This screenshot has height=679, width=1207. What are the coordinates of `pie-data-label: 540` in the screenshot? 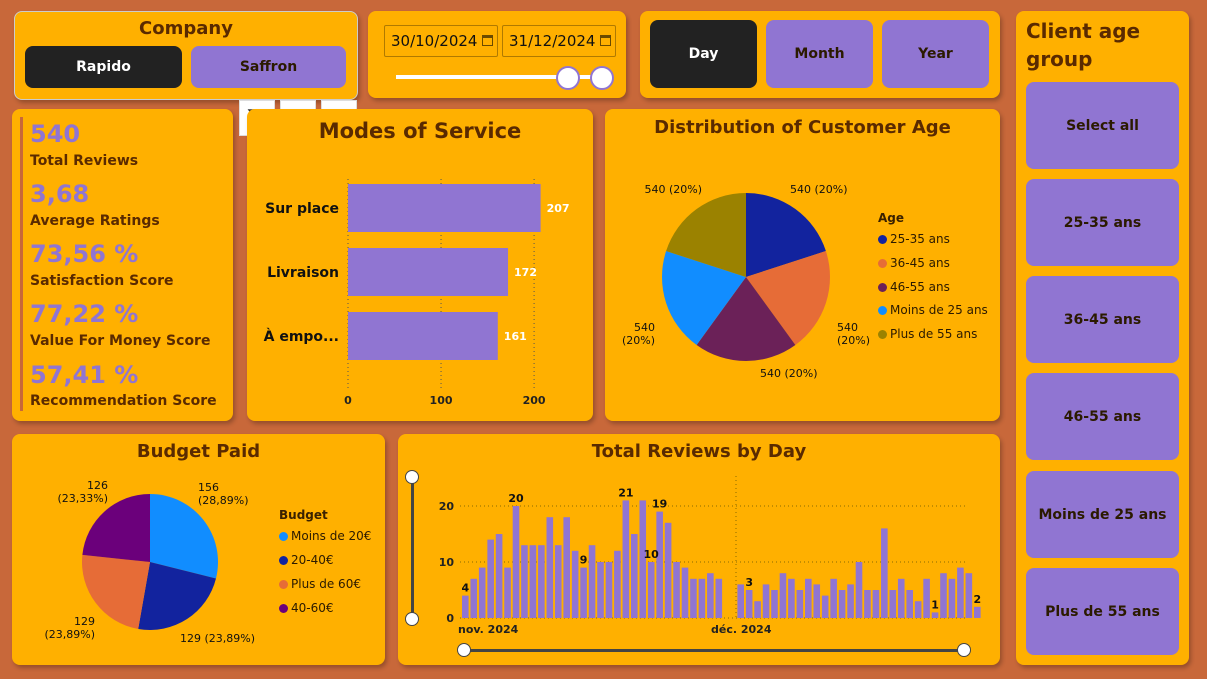 It's located at (847, 327).